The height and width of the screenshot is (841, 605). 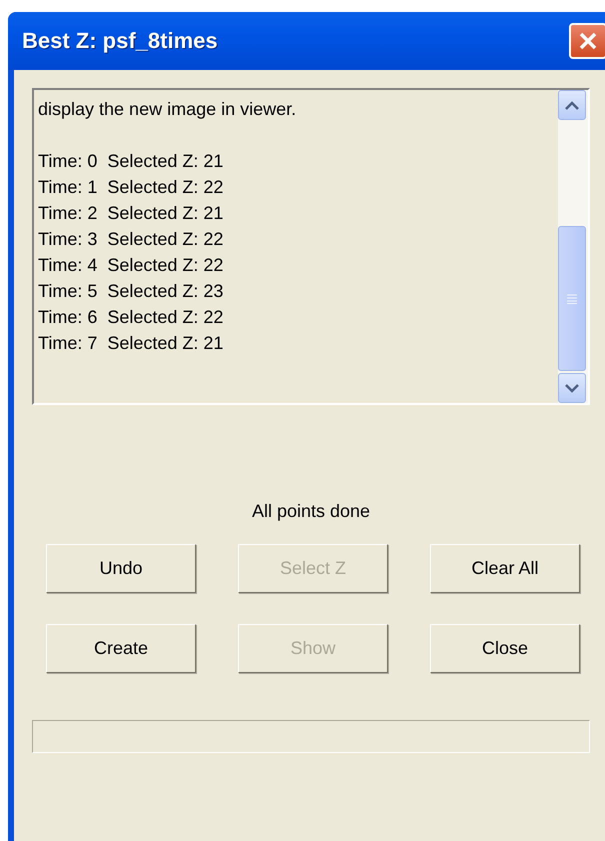 What do you see at coordinates (131, 291) in the screenshot?
I see `log-line: Time: 5 Selected Z: 23` at bounding box center [131, 291].